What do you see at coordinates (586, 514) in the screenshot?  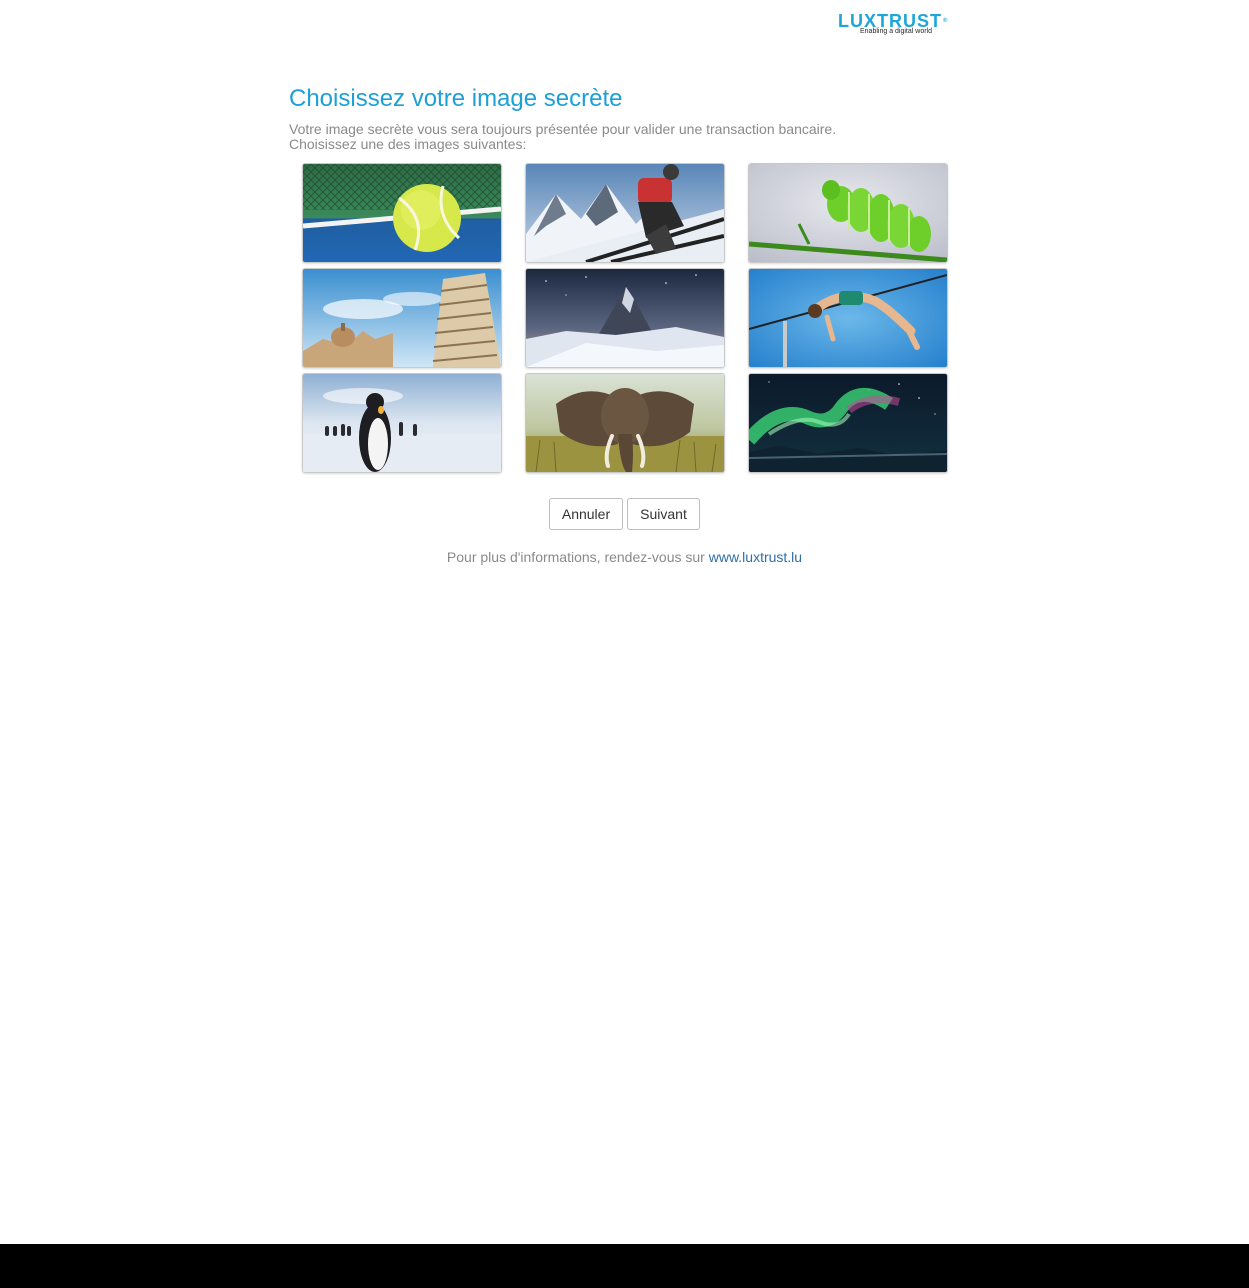 I see `cancel-button: Annuler` at bounding box center [586, 514].